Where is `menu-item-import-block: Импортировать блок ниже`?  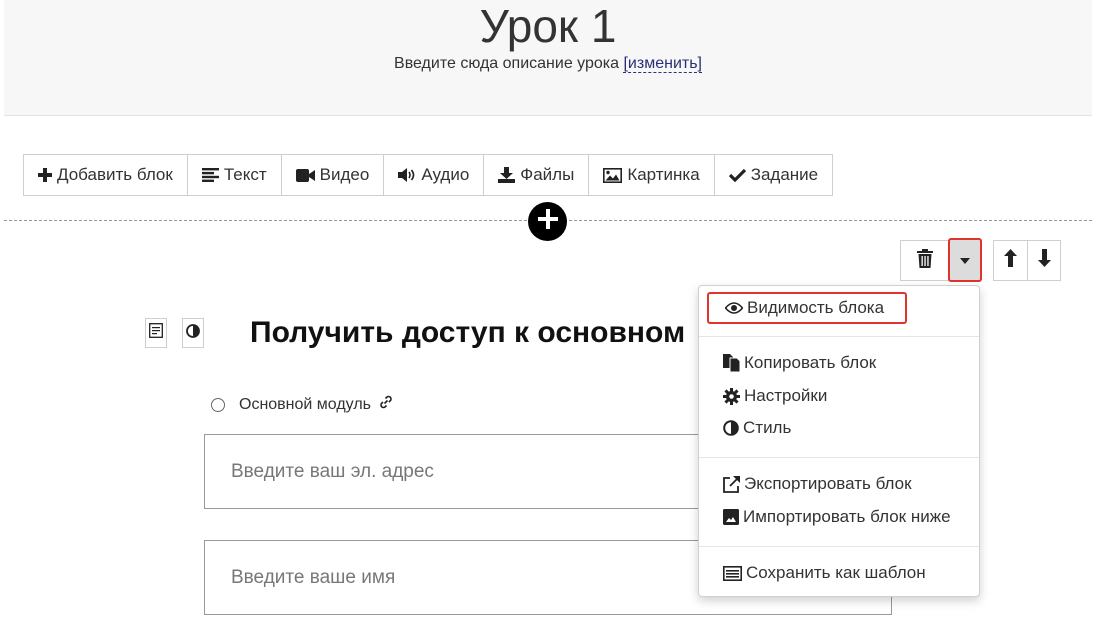 menu-item-import-block: Импортировать блок ниже is located at coordinates (837, 517).